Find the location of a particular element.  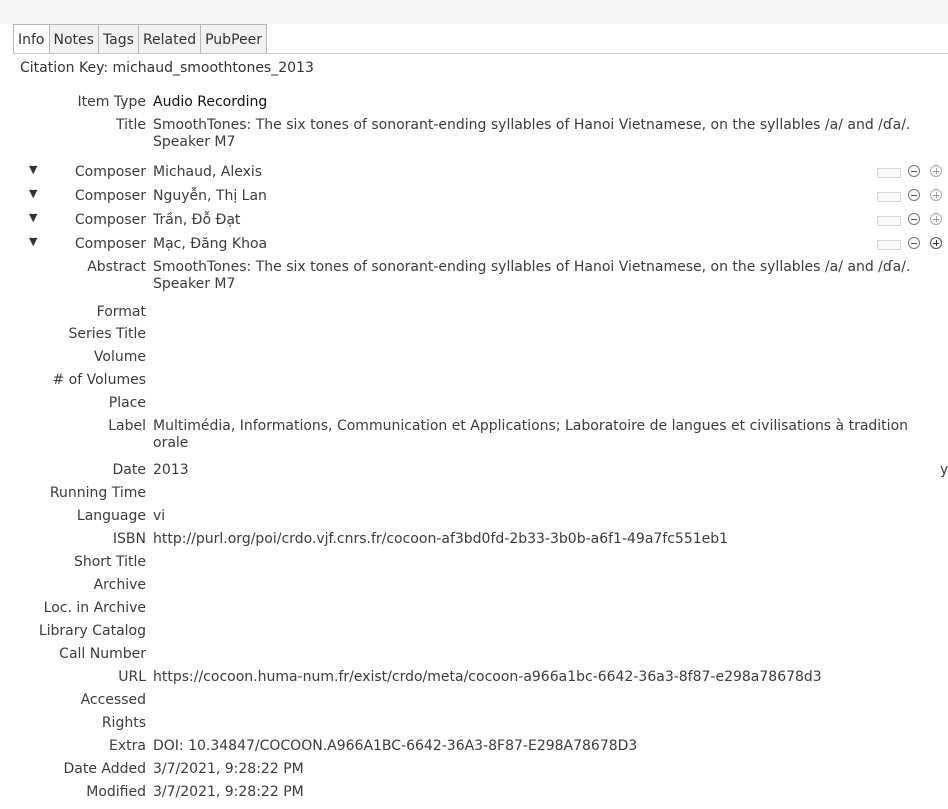

field-label: Language is located at coordinates (111, 516).